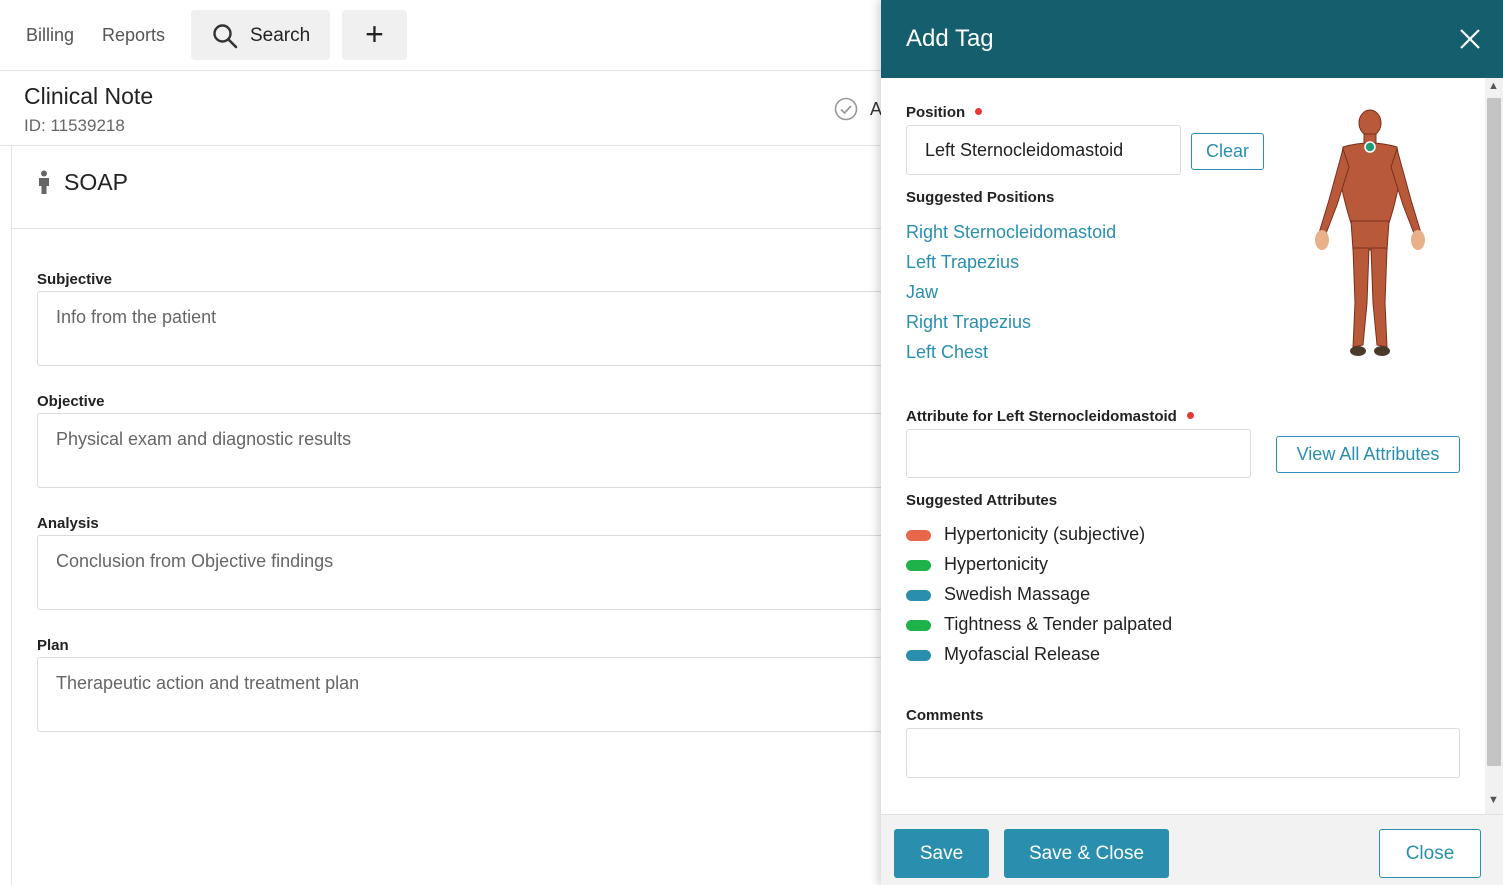 The width and height of the screenshot is (1503, 885). I want to click on analysis-label: Analysis, so click(68, 523).